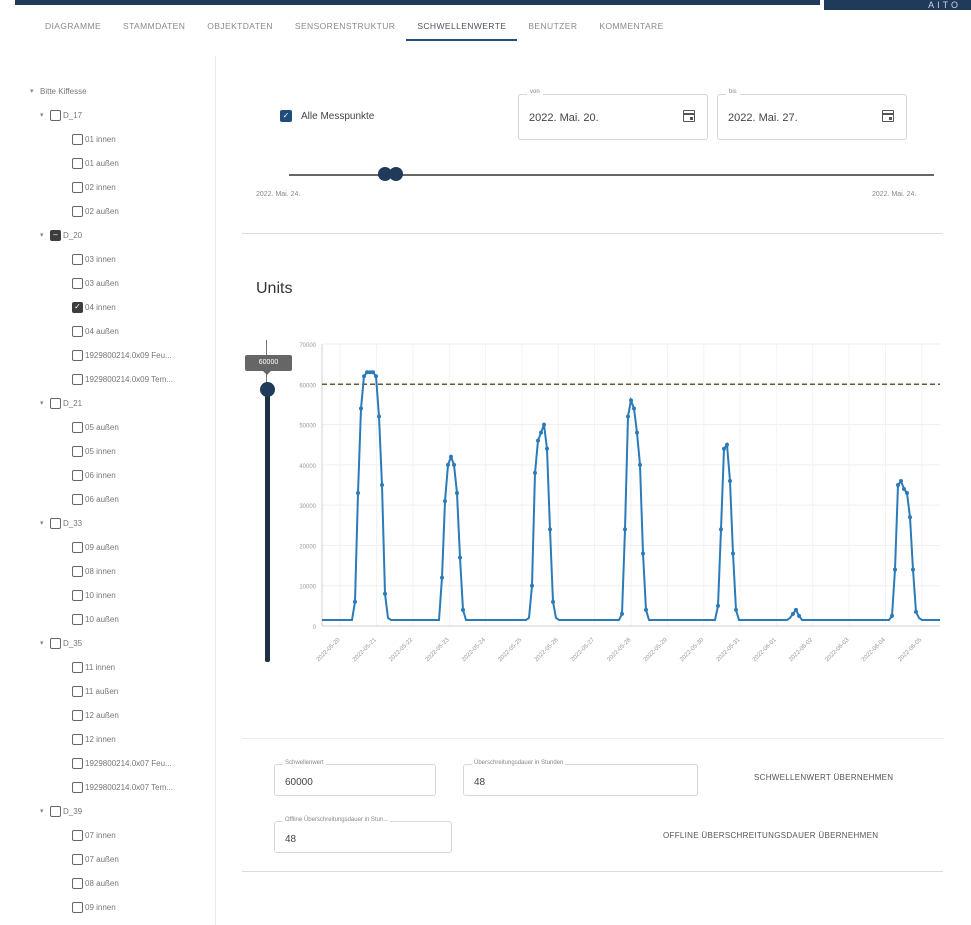 Image resolution: width=971 pixels, height=925 pixels. I want to click on all-points-checkbox: ✓ Alle Messpunkte, so click(327, 116).